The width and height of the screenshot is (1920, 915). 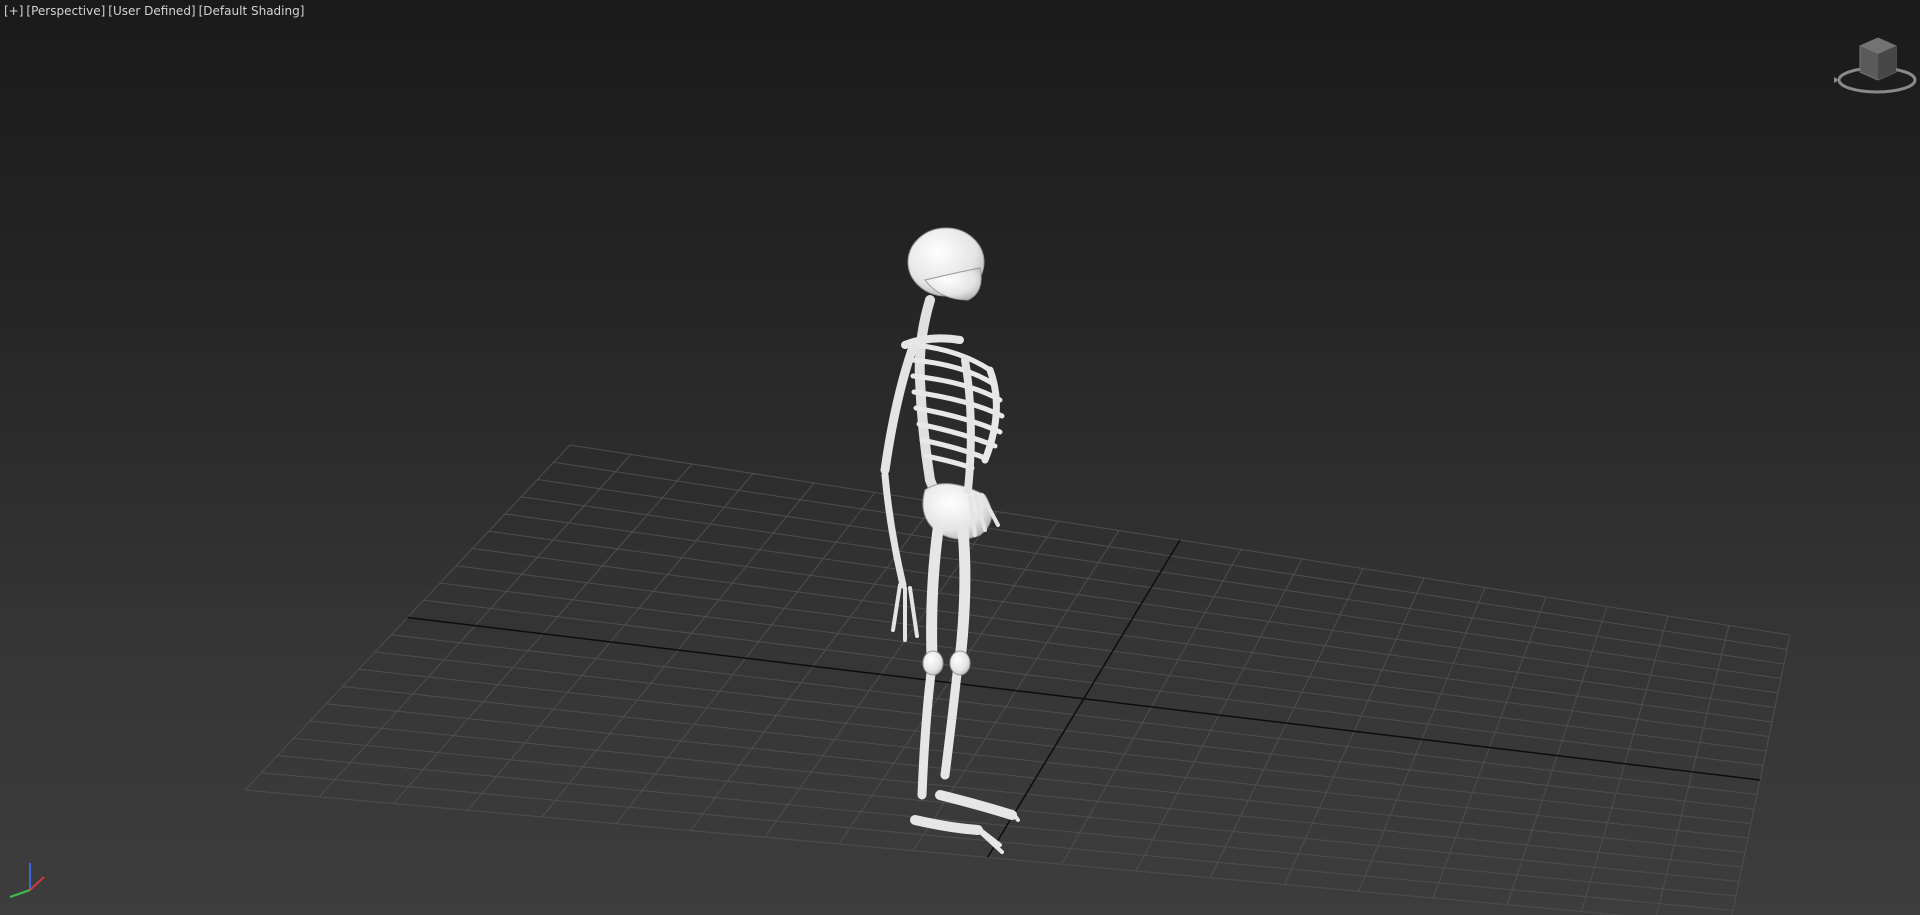 What do you see at coordinates (977, 673) in the screenshot?
I see `skeleton-leg-right` at bounding box center [977, 673].